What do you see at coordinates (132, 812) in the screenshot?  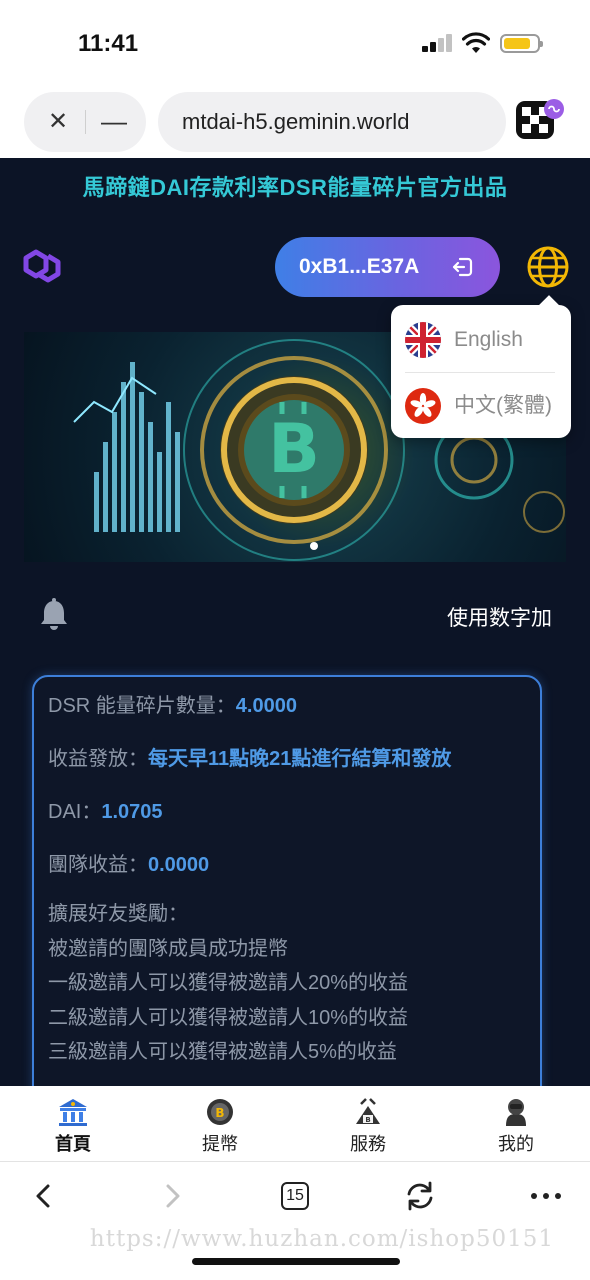 I see `dai-balance-value: 1.0705` at bounding box center [132, 812].